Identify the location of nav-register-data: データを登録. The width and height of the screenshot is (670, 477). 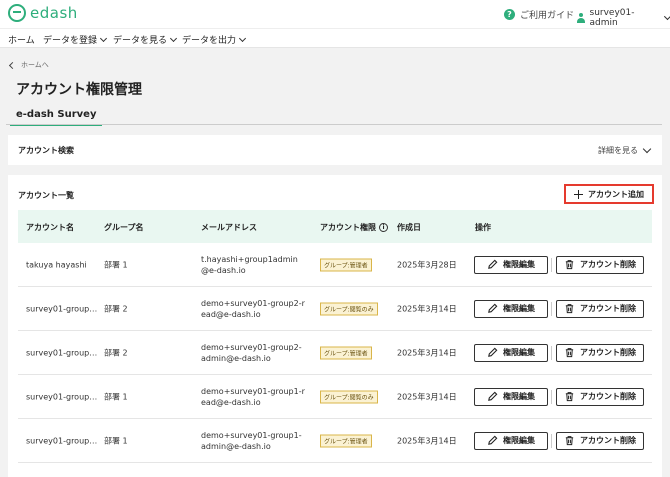
(75, 39).